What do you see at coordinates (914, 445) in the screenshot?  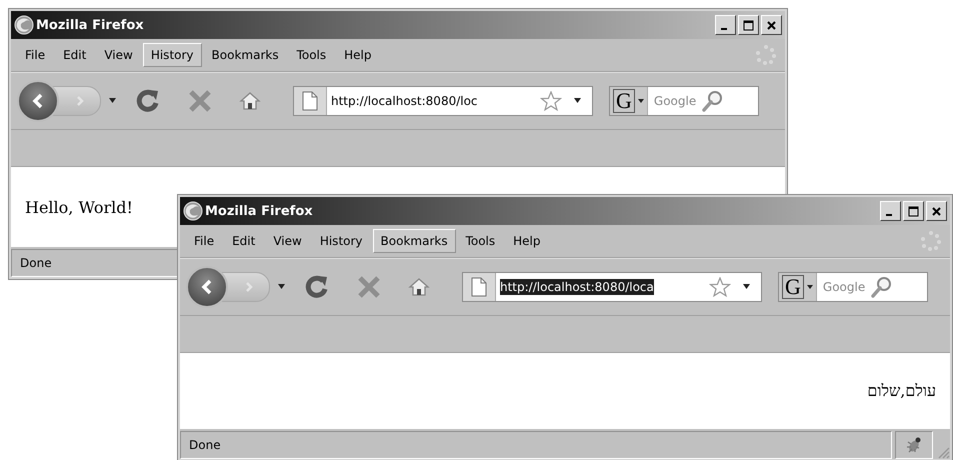 I see `bug-icon` at bounding box center [914, 445].